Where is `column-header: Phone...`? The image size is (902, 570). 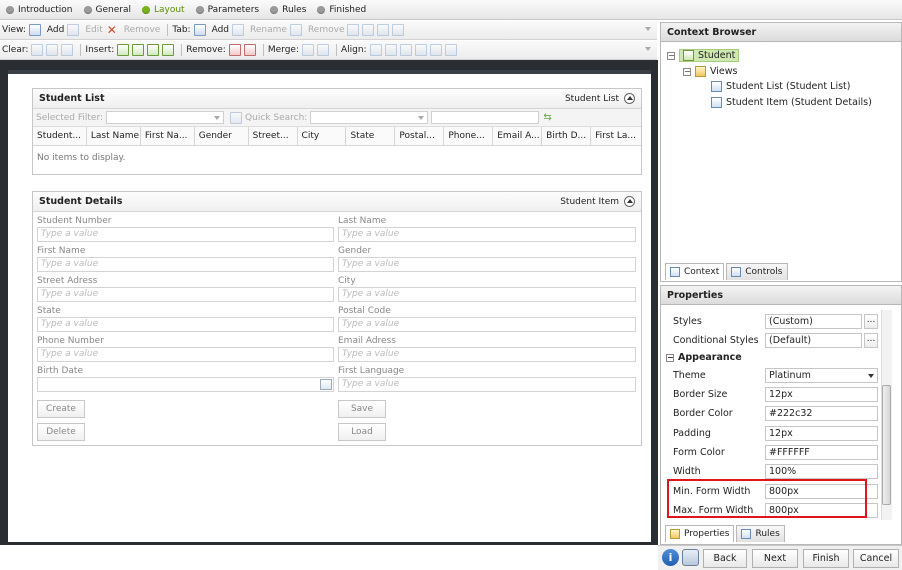
column-header: Phone... is located at coordinates (469, 136).